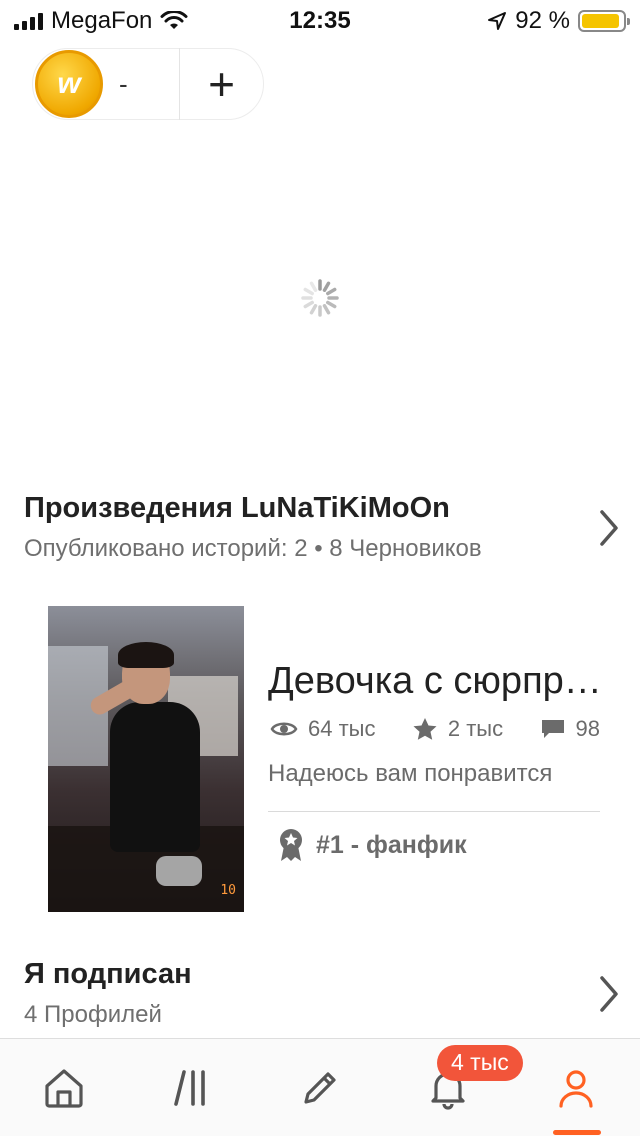 Image resolution: width=640 pixels, height=1136 pixels. Describe the element at coordinates (148, 84) in the screenshot. I see `coin-balance-pill: w - +` at that location.